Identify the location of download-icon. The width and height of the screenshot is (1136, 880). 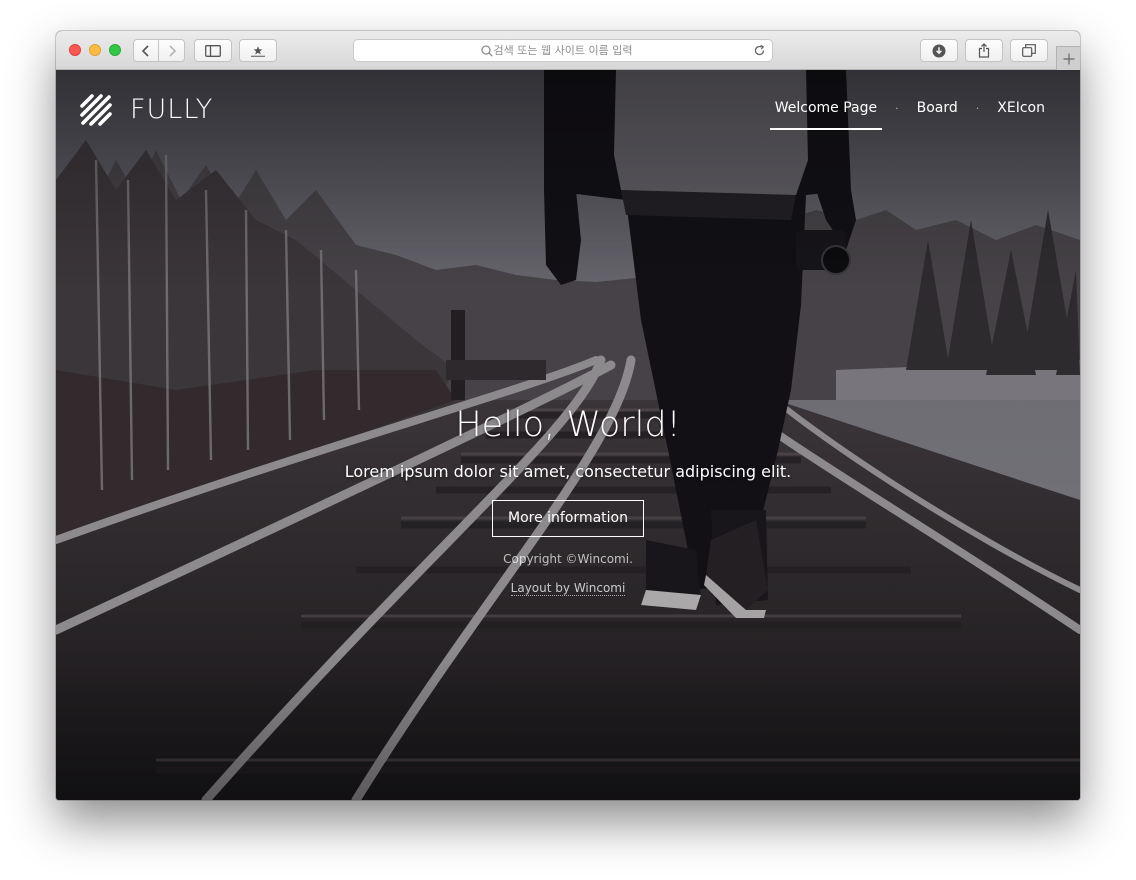
(939, 50).